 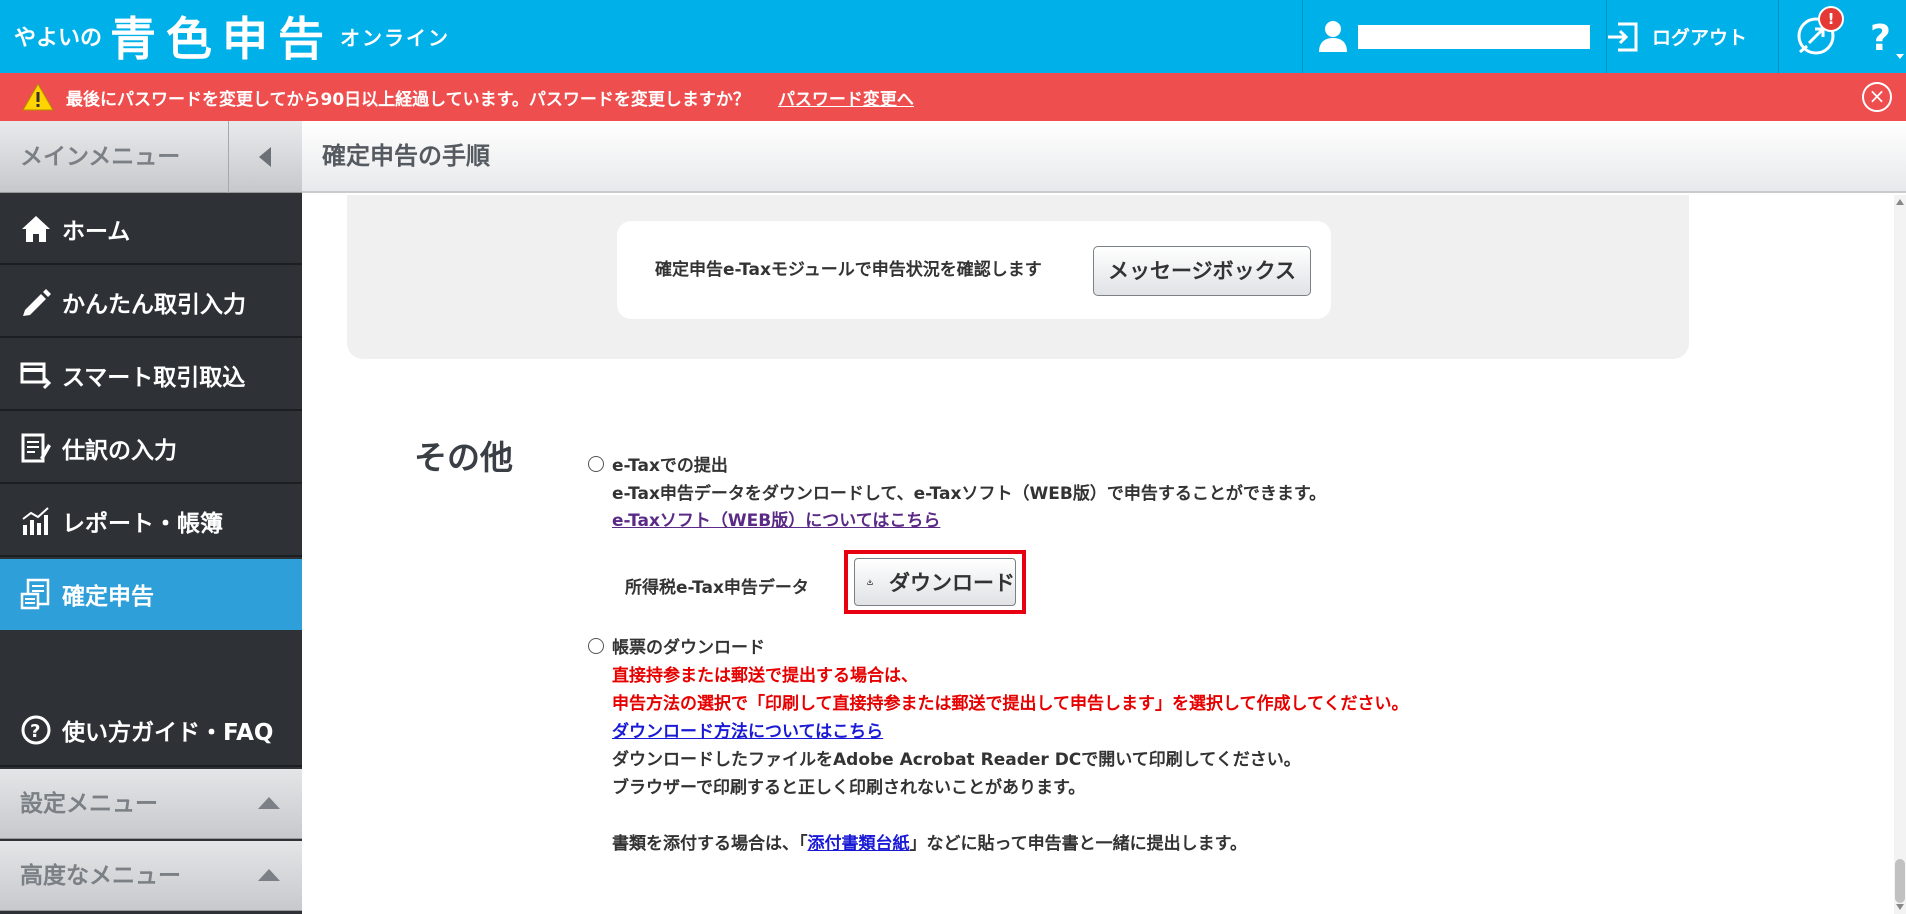 What do you see at coordinates (168, 733) in the screenshot?
I see `sidebar-item-label: 使い方ガイド・FAQ` at bounding box center [168, 733].